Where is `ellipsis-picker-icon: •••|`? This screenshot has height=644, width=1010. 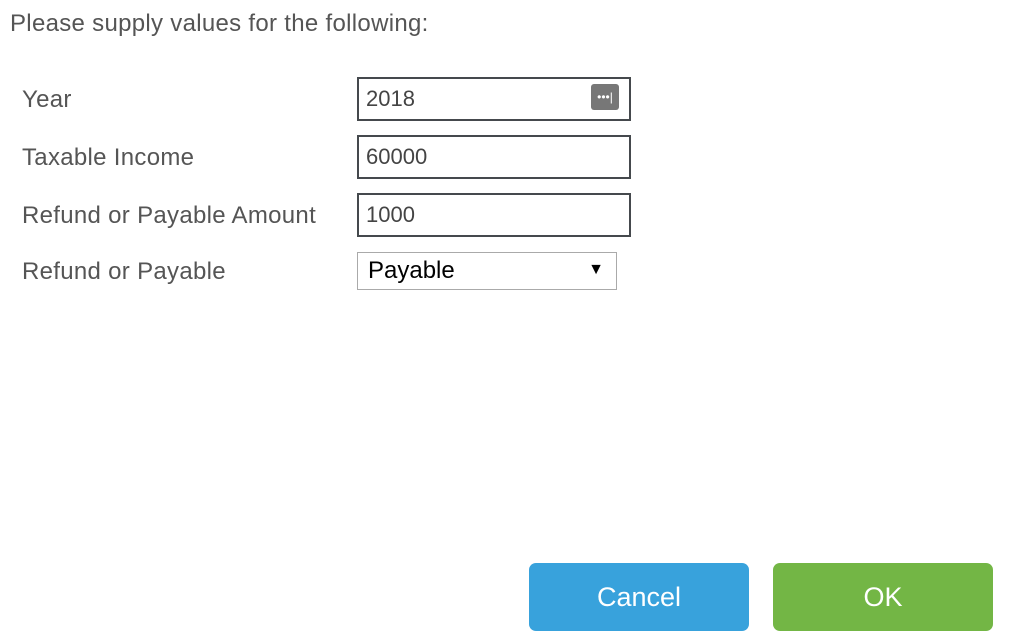 ellipsis-picker-icon: •••| is located at coordinates (605, 97).